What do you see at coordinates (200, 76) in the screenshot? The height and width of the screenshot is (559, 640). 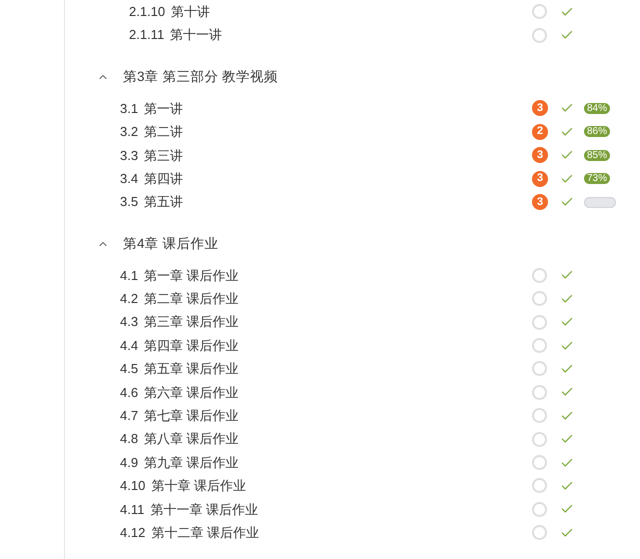 I see `chapter-title: 第3章 第三部分 教学视频` at bounding box center [200, 76].